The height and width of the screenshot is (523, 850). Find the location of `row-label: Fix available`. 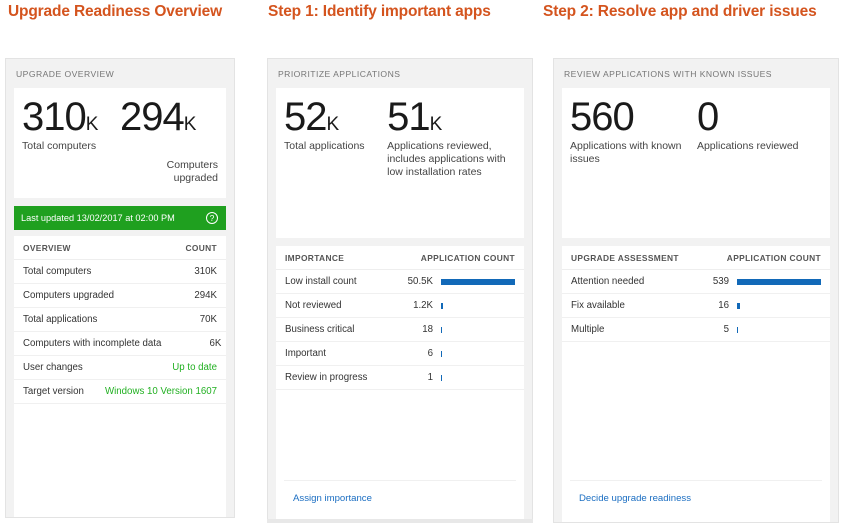

row-label: Fix available is located at coordinates (598, 305).